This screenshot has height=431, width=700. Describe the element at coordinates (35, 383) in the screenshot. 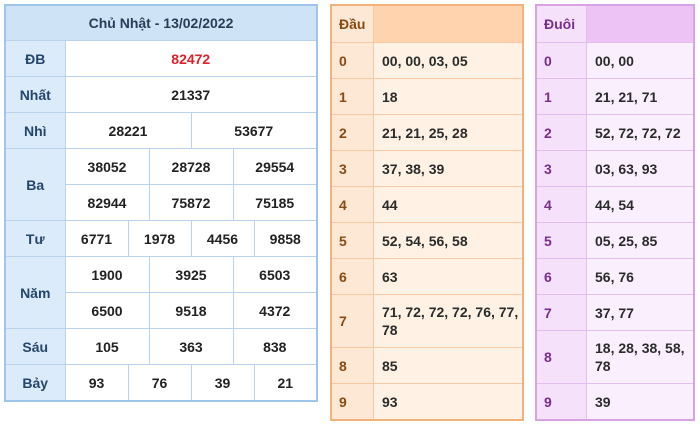

I see `prize-label-bay: Bảy` at that location.